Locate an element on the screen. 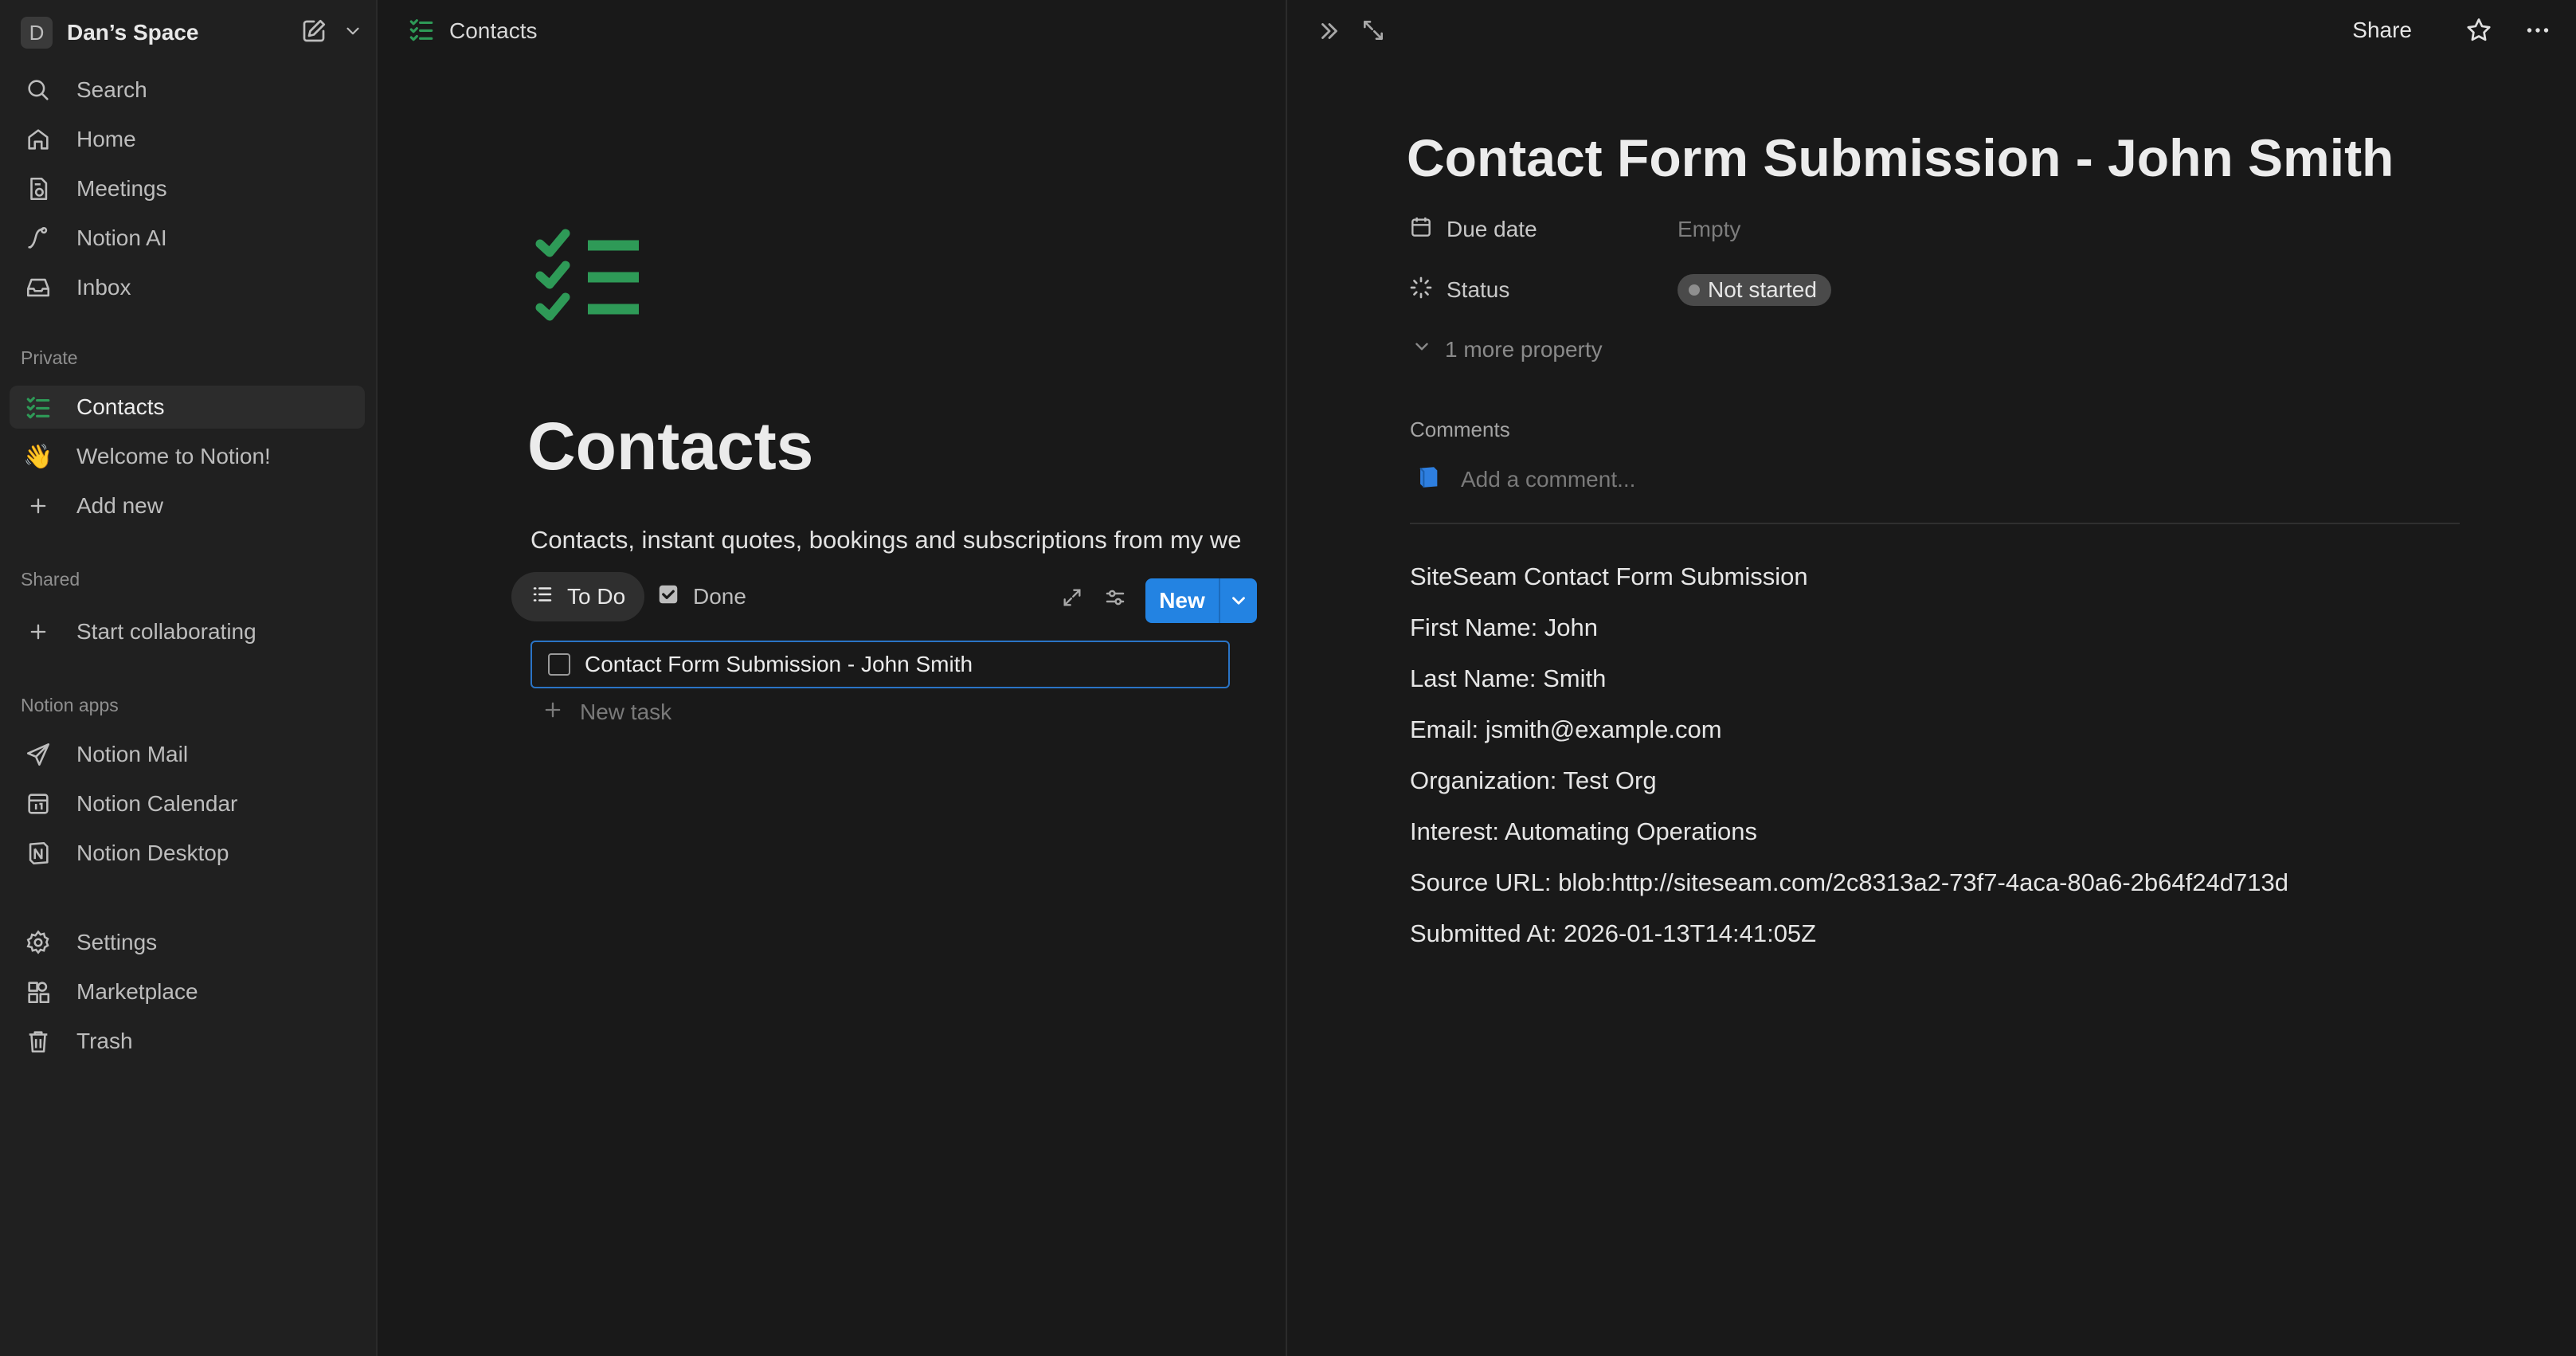  sidebar-item-label: Trash is located at coordinates (104, 1041).